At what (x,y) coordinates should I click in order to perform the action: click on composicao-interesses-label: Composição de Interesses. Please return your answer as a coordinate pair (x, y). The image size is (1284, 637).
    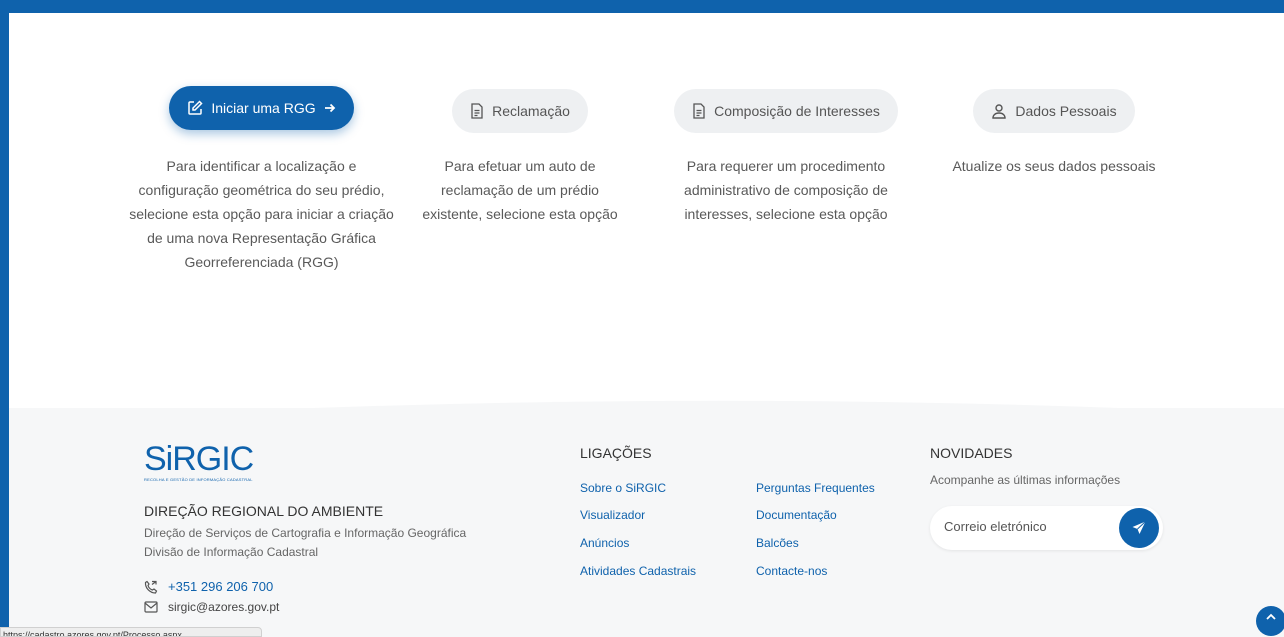
    Looking at the image, I should click on (797, 111).